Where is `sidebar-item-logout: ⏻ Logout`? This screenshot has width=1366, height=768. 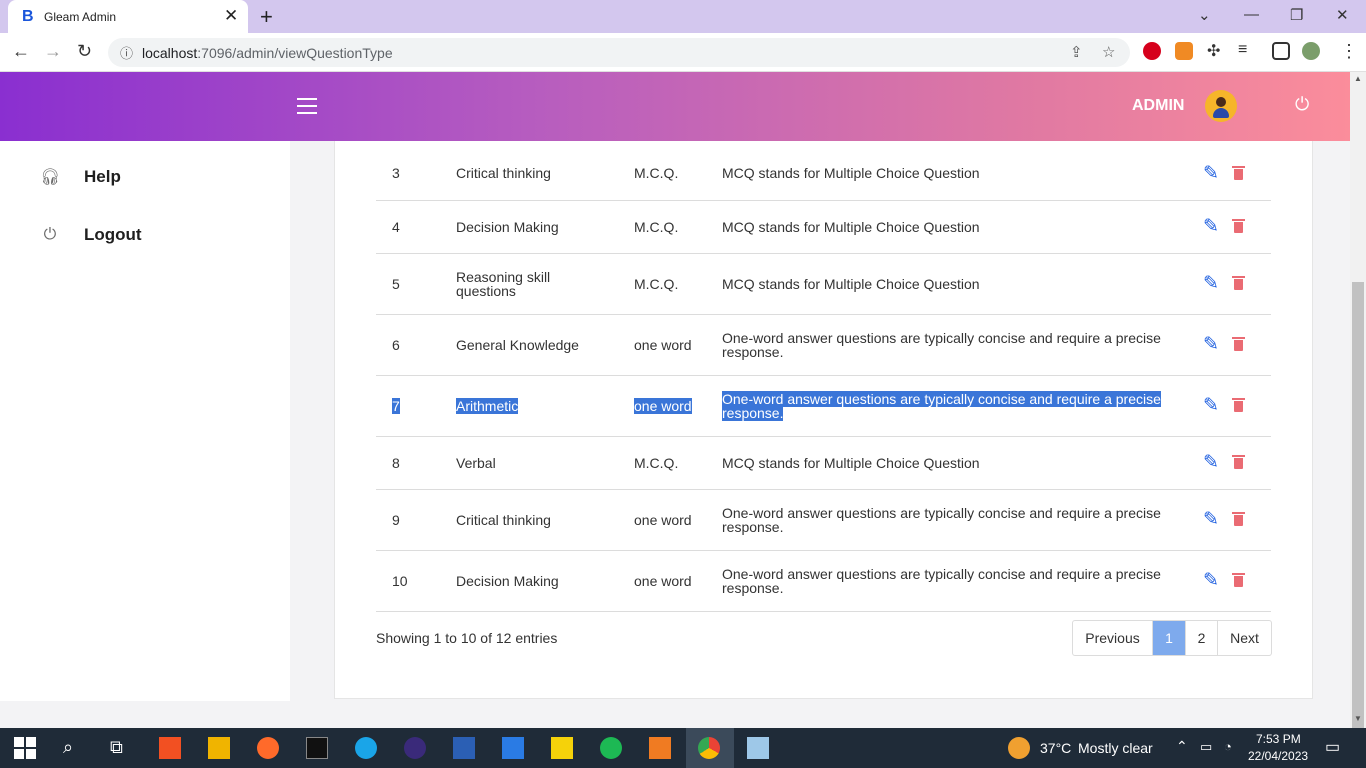
sidebar-item-logout: ⏻ Logout is located at coordinates (91, 235).